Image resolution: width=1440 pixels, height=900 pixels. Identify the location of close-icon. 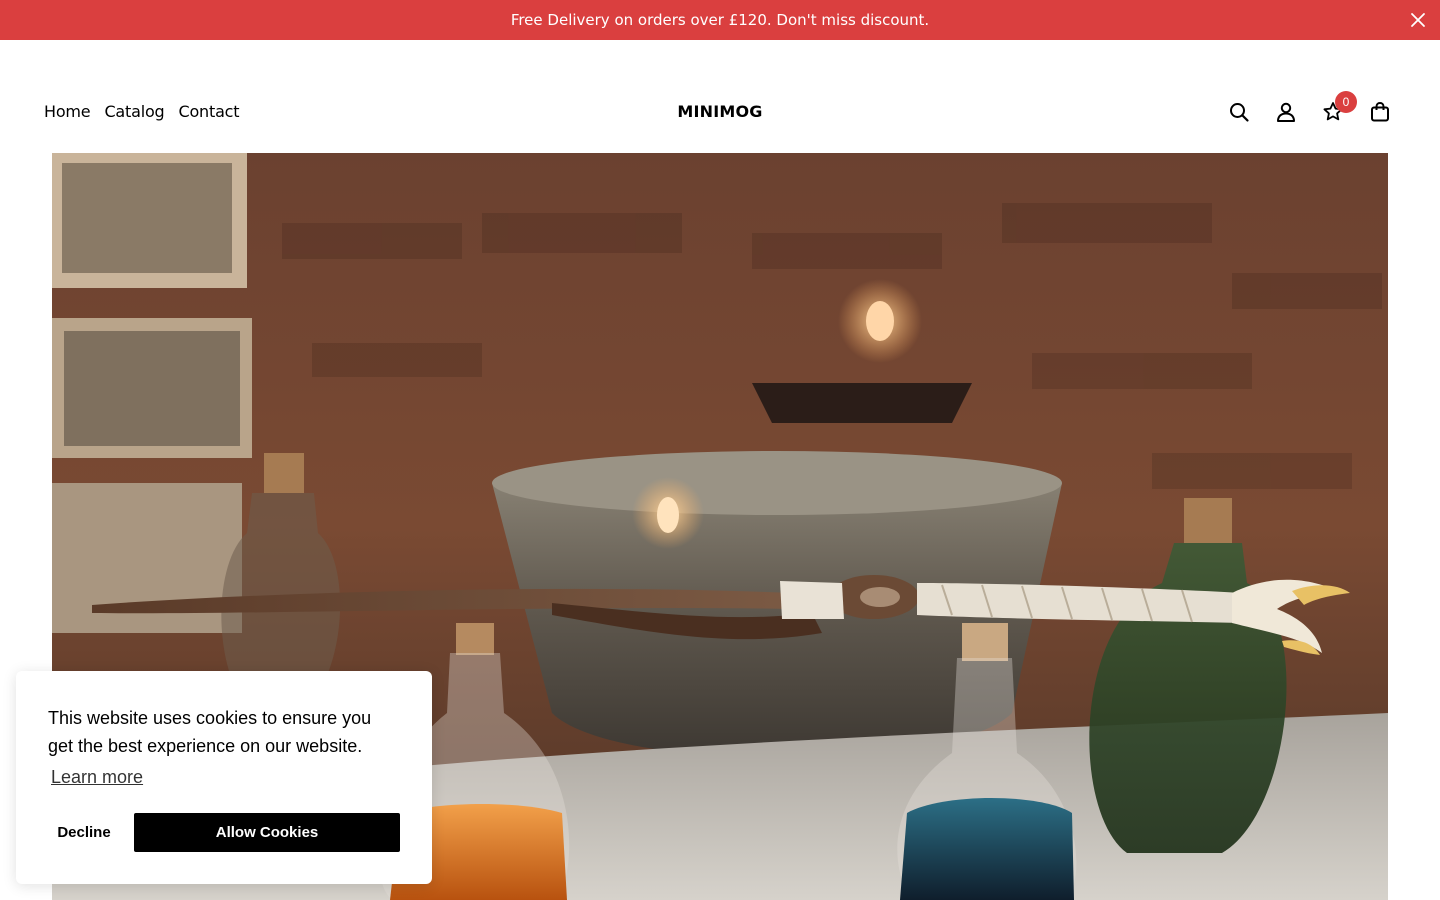
(1418, 20).